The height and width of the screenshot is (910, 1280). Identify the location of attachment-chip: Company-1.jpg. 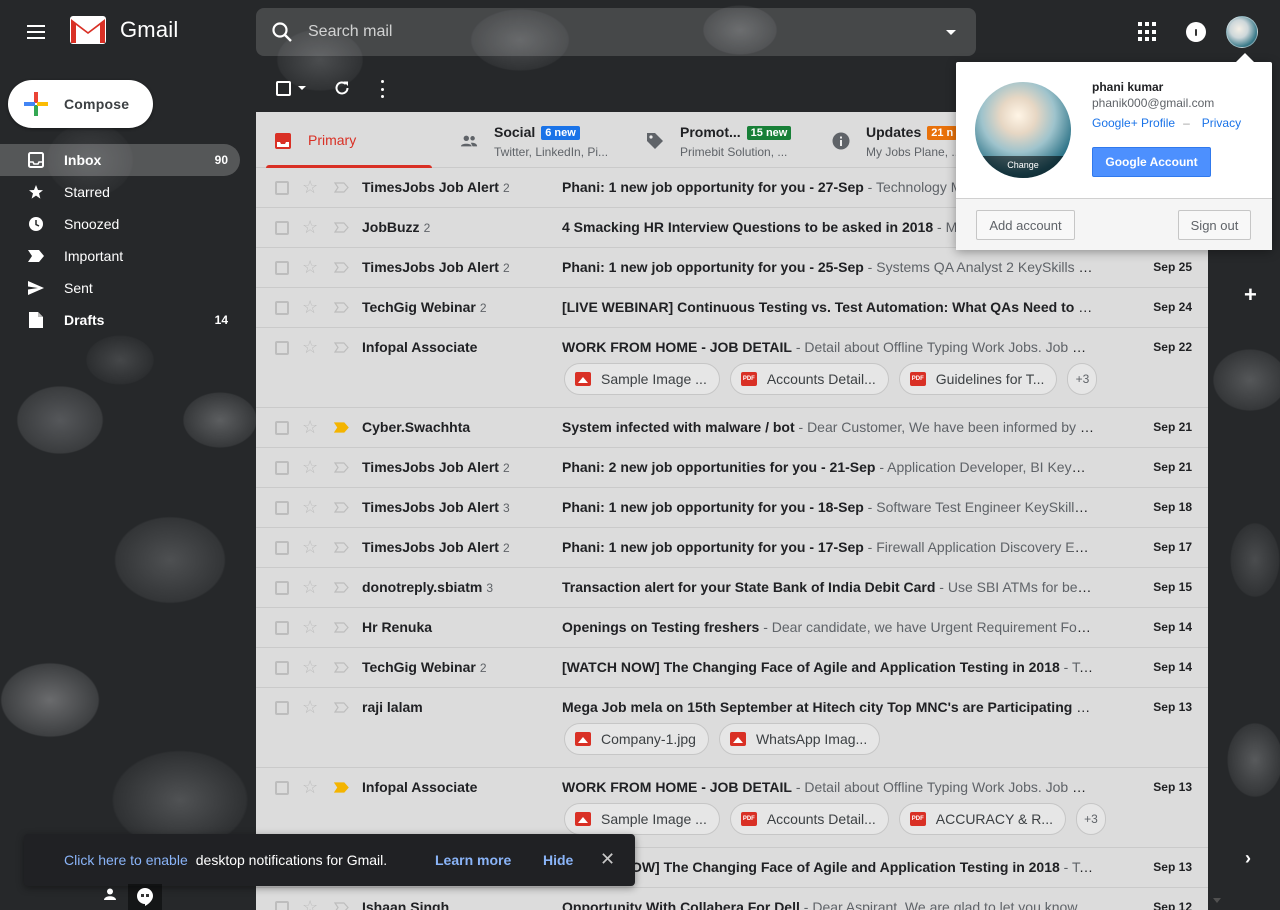
(636, 739).